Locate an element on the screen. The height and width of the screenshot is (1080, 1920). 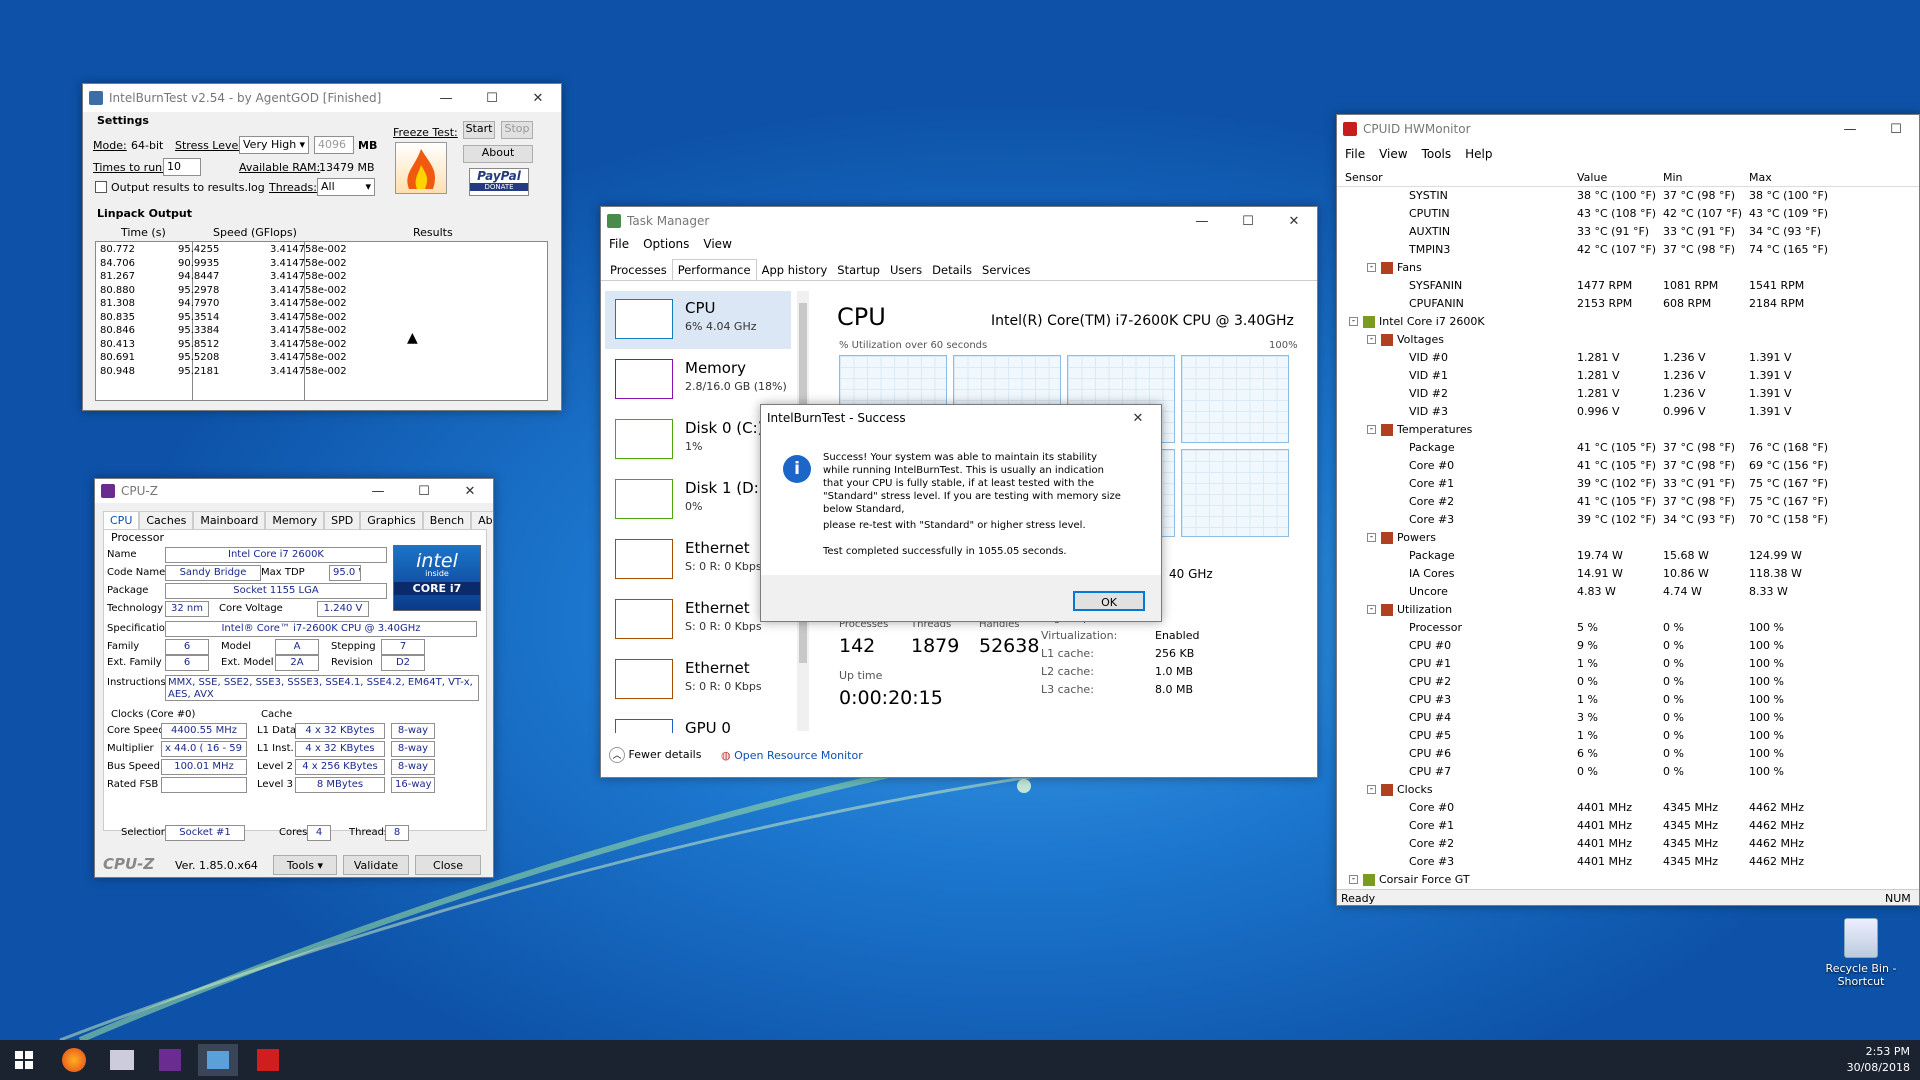
sensor-row: - Utilization is located at coordinates (1577, 610).